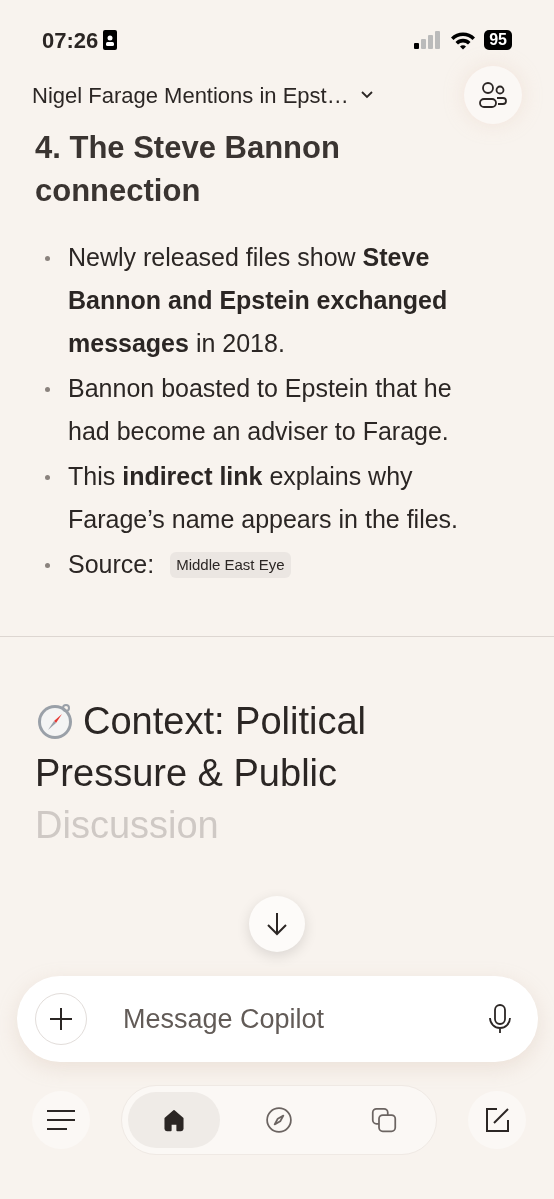 The width and height of the screenshot is (554, 1199). I want to click on home-icon, so click(174, 1120).